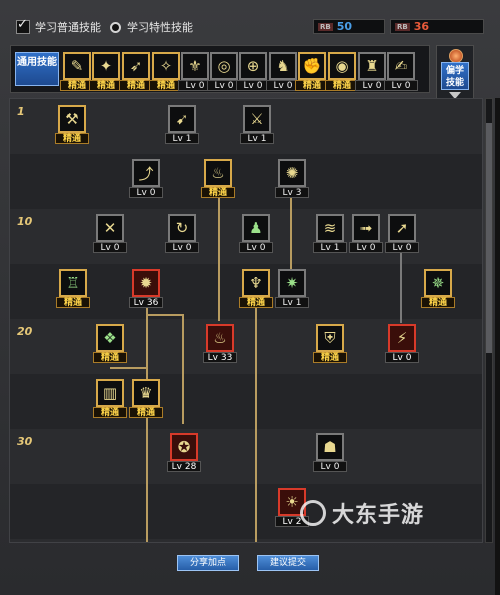 This screenshot has width=500, height=595. Describe the element at coordinates (220, 338) in the screenshot. I see `fire-totem-icon: ♨` at that location.